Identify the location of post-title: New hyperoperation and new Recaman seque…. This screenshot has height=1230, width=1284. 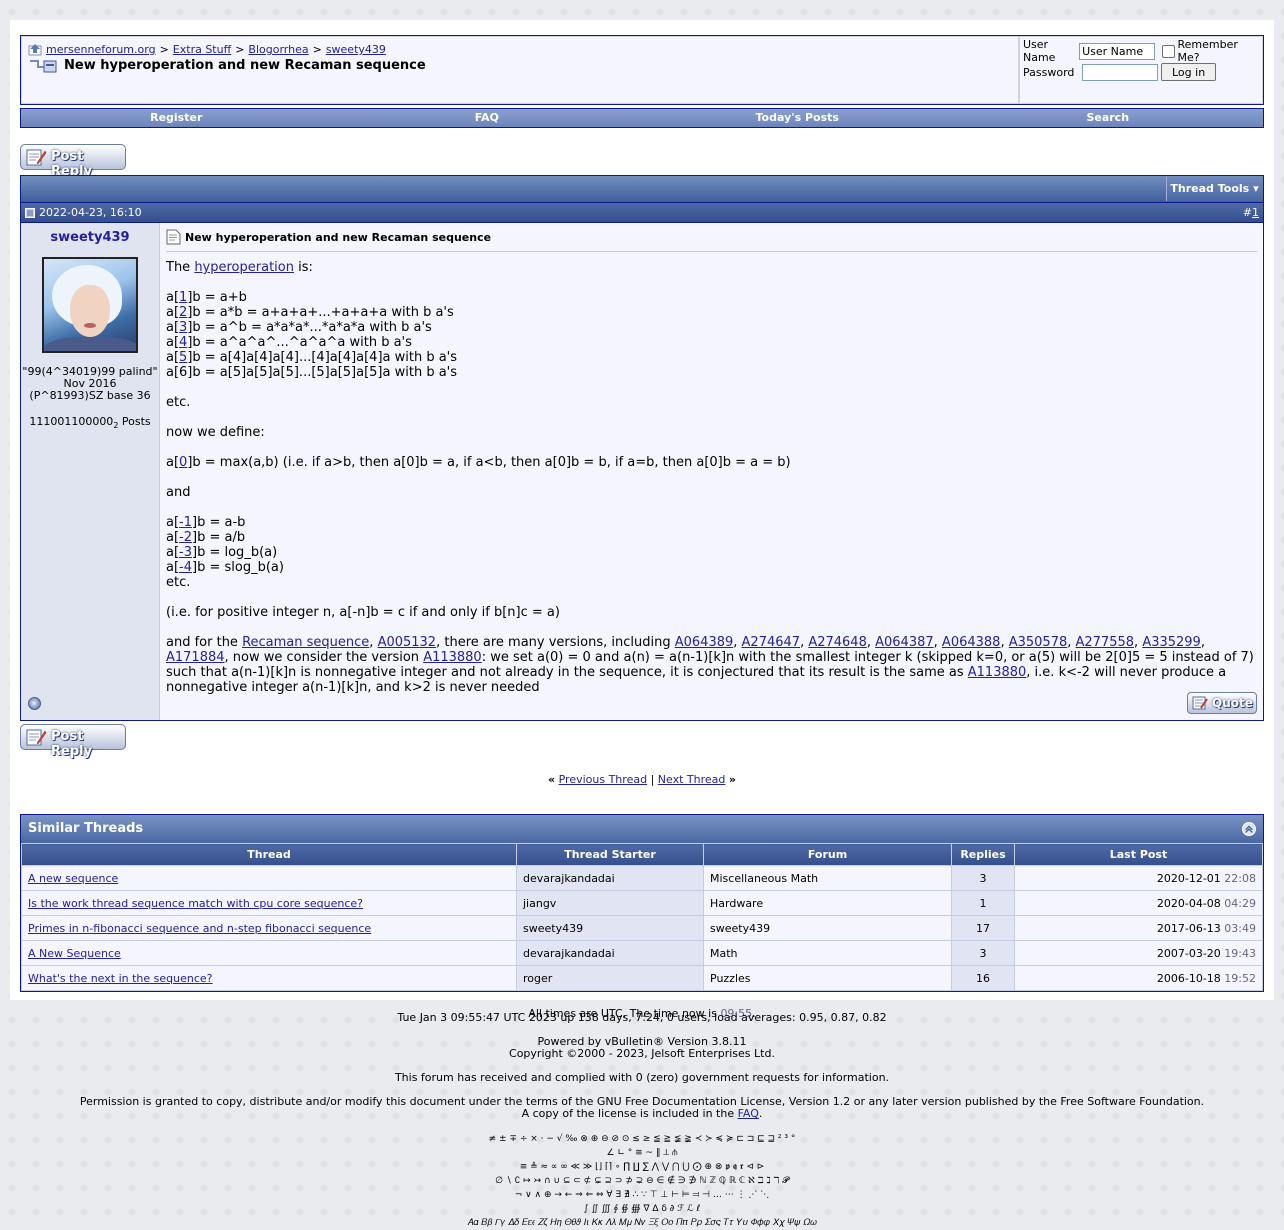
(711, 240).